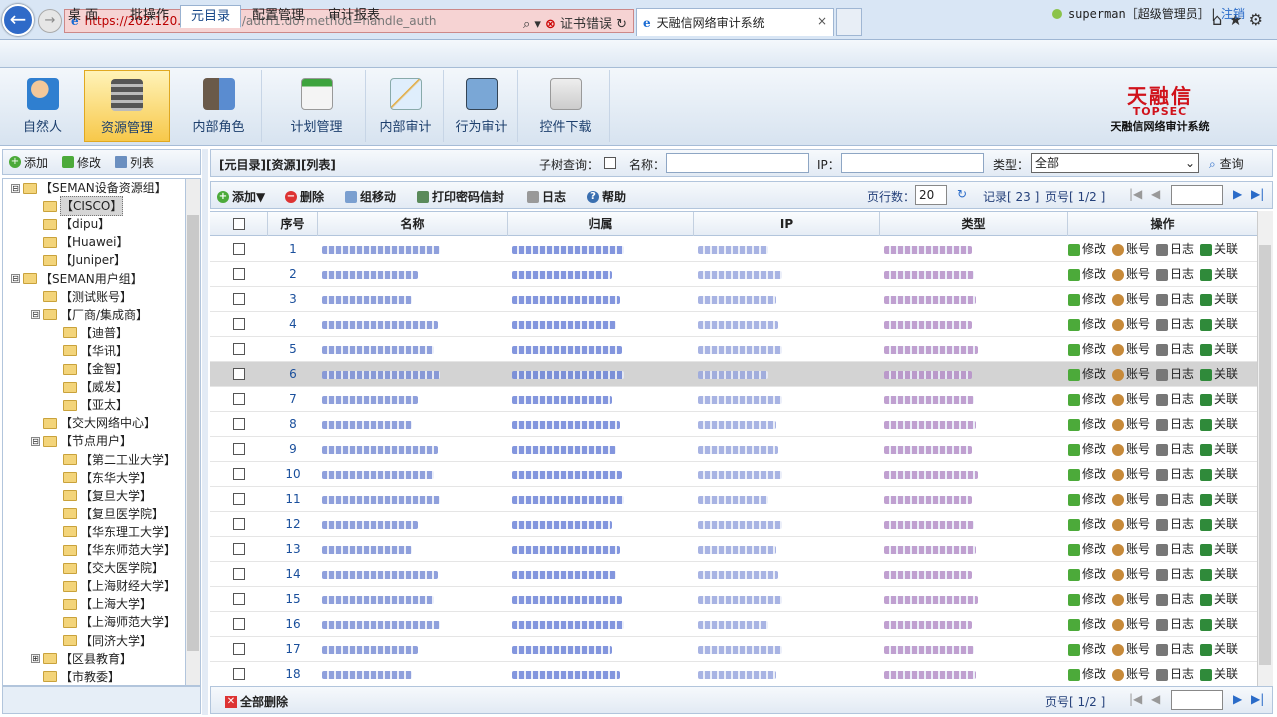 Image resolution: width=1277 pixels, height=717 pixels. I want to click on table-row: 5 修改 账号 日志 关联, so click(733, 349).